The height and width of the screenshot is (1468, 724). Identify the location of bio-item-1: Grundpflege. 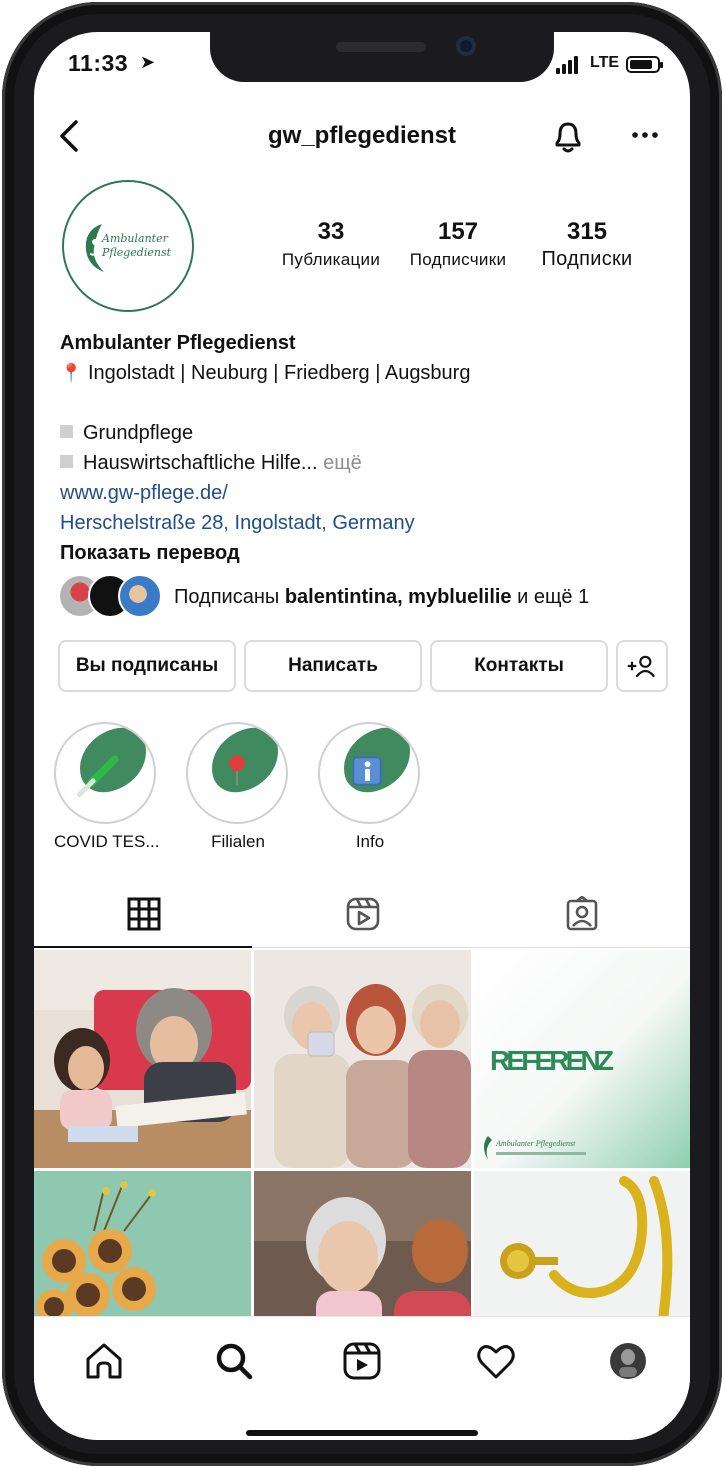
(360, 433).